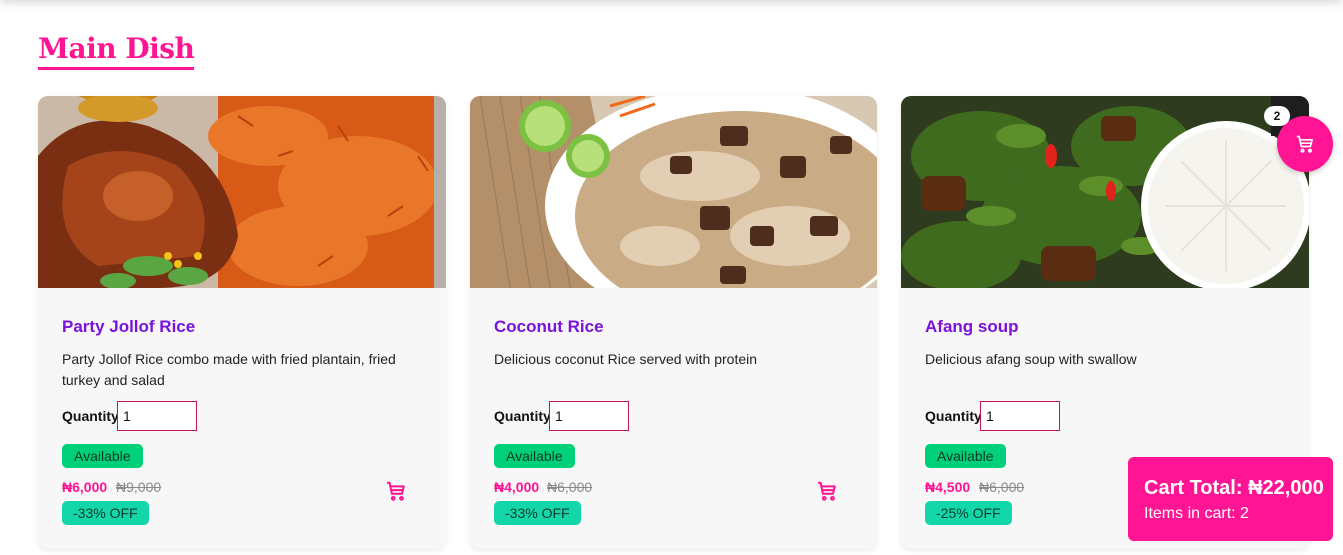 The width and height of the screenshot is (1343, 555). I want to click on cart-items-text: Items in cart: 2, so click(1196, 513).